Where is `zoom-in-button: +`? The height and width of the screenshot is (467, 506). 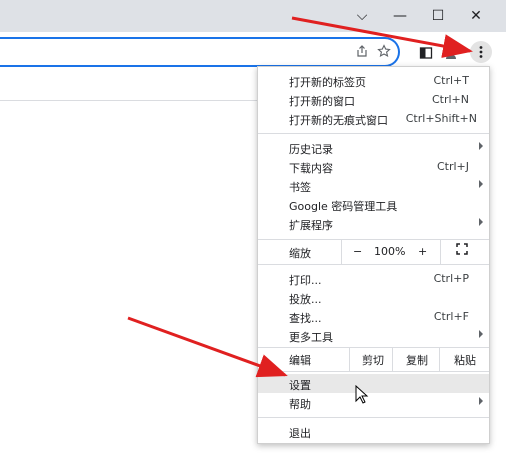 zoom-in-button: + is located at coordinates (422, 251).